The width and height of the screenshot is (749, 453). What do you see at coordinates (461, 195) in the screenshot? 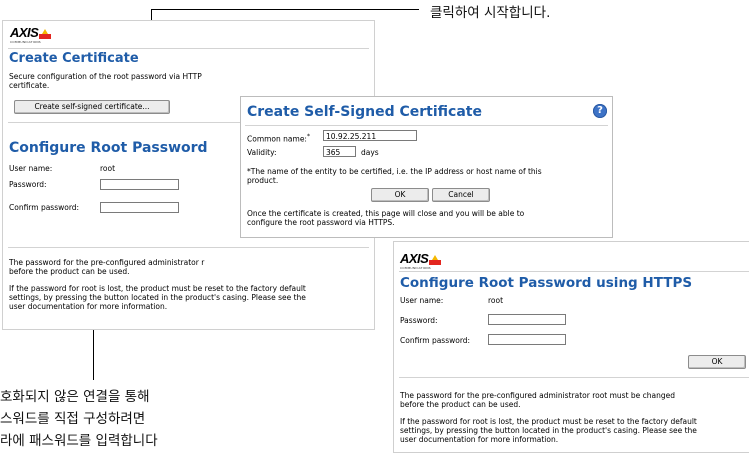
I see `cancel-button: Cancel` at bounding box center [461, 195].